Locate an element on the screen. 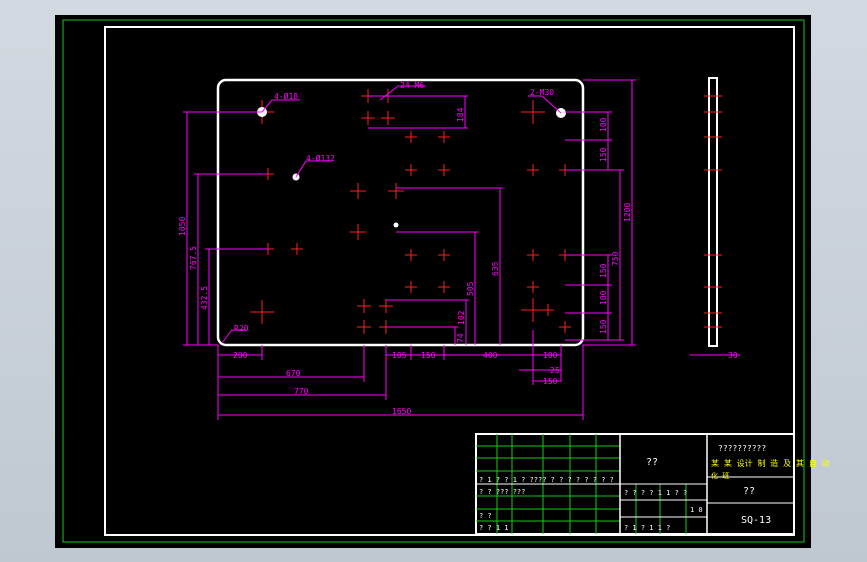 Image resolution: width=867 pixels, height=562 pixels. dim-150b: 150 is located at coordinates (550, 381).